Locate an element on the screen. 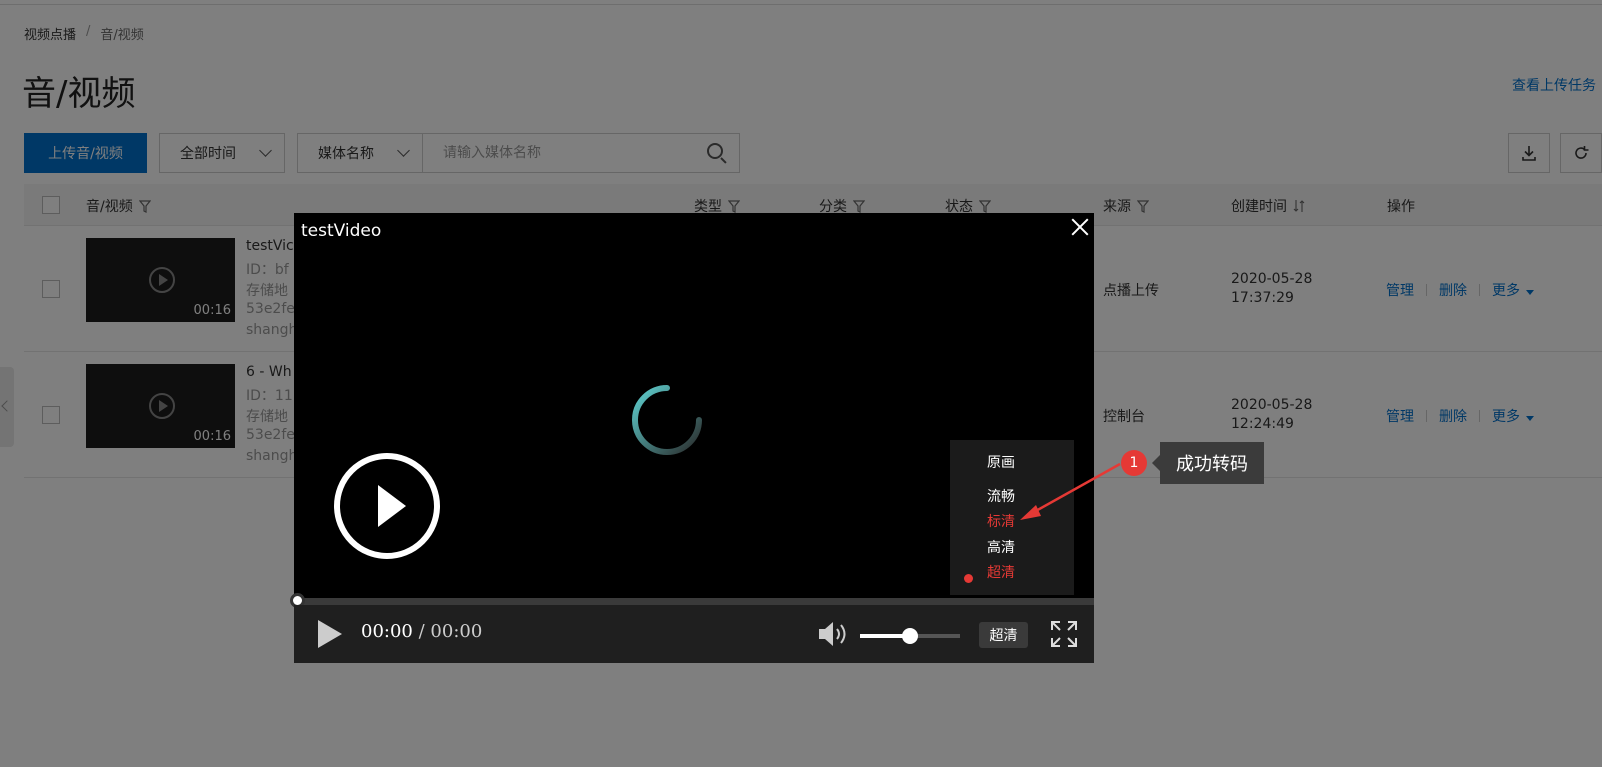 This screenshot has width=1602, height=767. loading-spinner-icon is located at coordinates (667, 420).